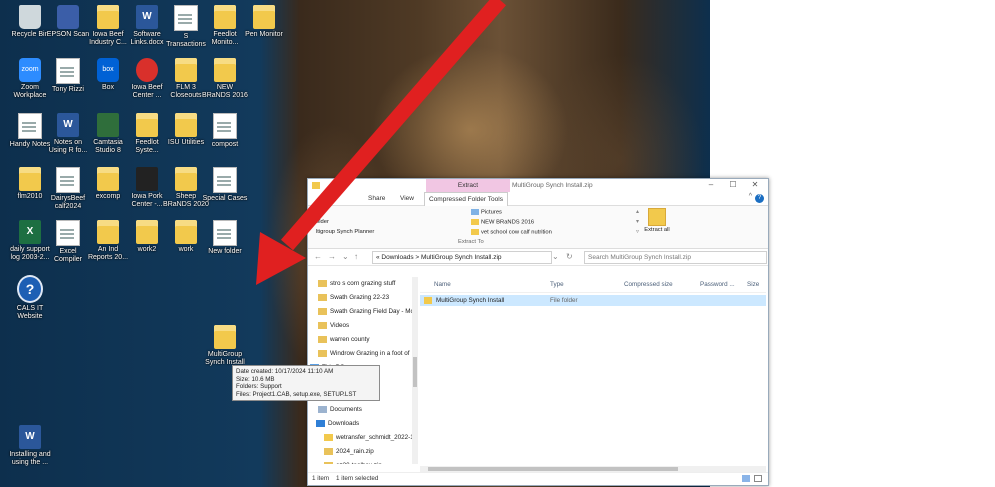  Describe the element at coordinates (538, 478) in the screenshot. I see `status-bar: 1 item 1 item selected` at that location.